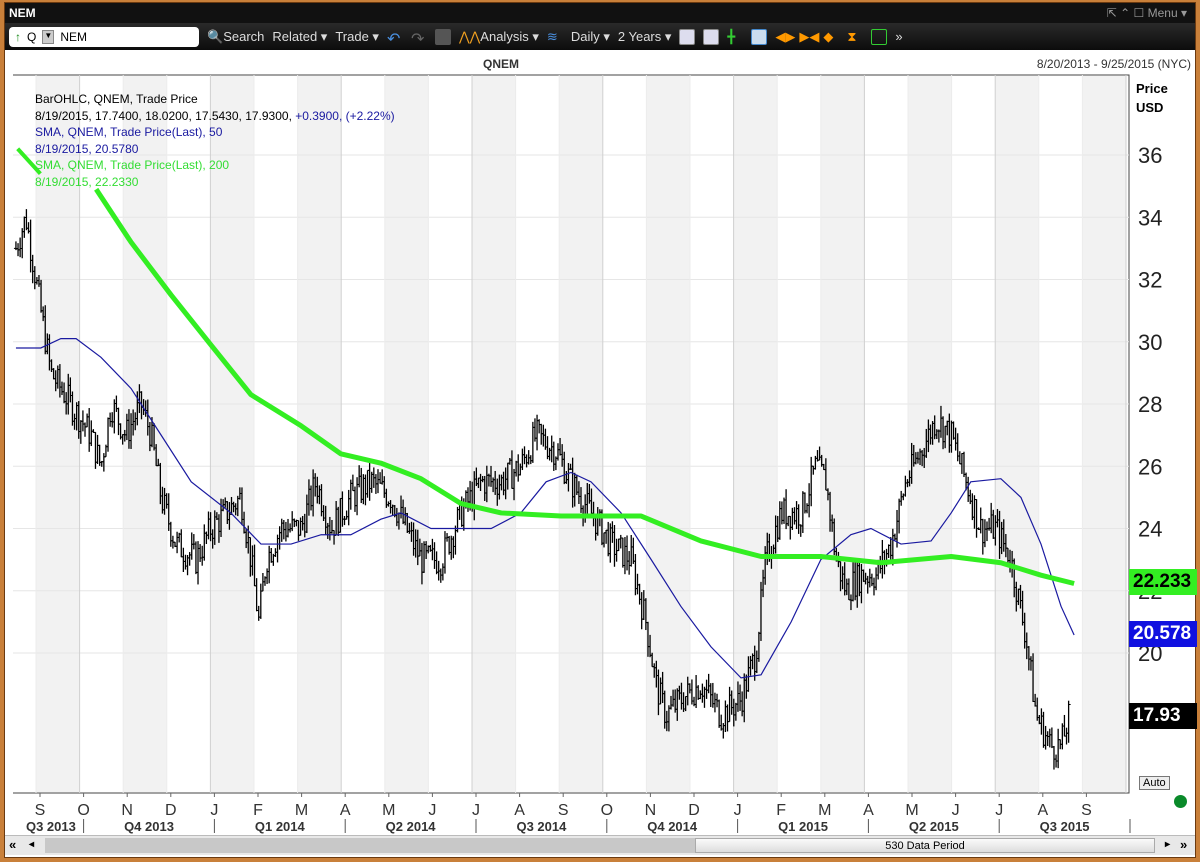  Describe the element at coordinates (149, 826) in the screenshot. I see `quarter-label: Q4 2013` at that location.